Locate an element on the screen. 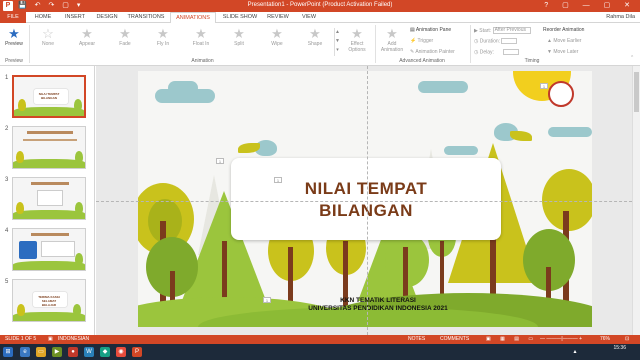 This screenshot has height=360, width=640. animation-group-label: Animation is located at coordinates (202, 61).